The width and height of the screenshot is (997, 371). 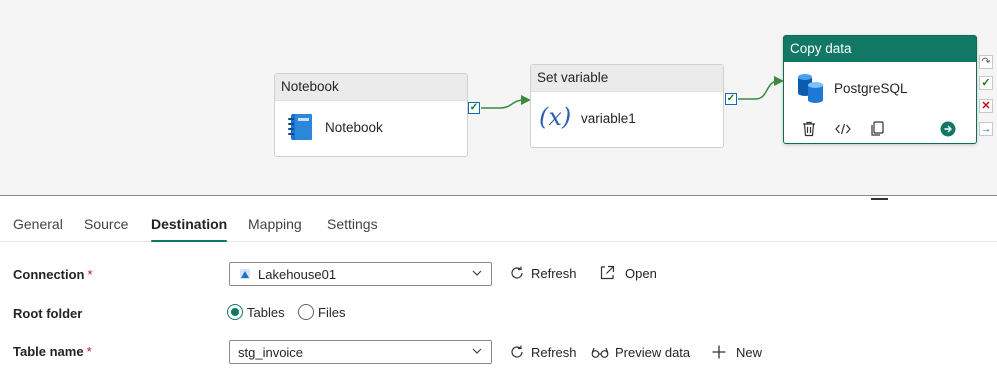 I want to click on new-table-button: New, so click(x=736, y=352).